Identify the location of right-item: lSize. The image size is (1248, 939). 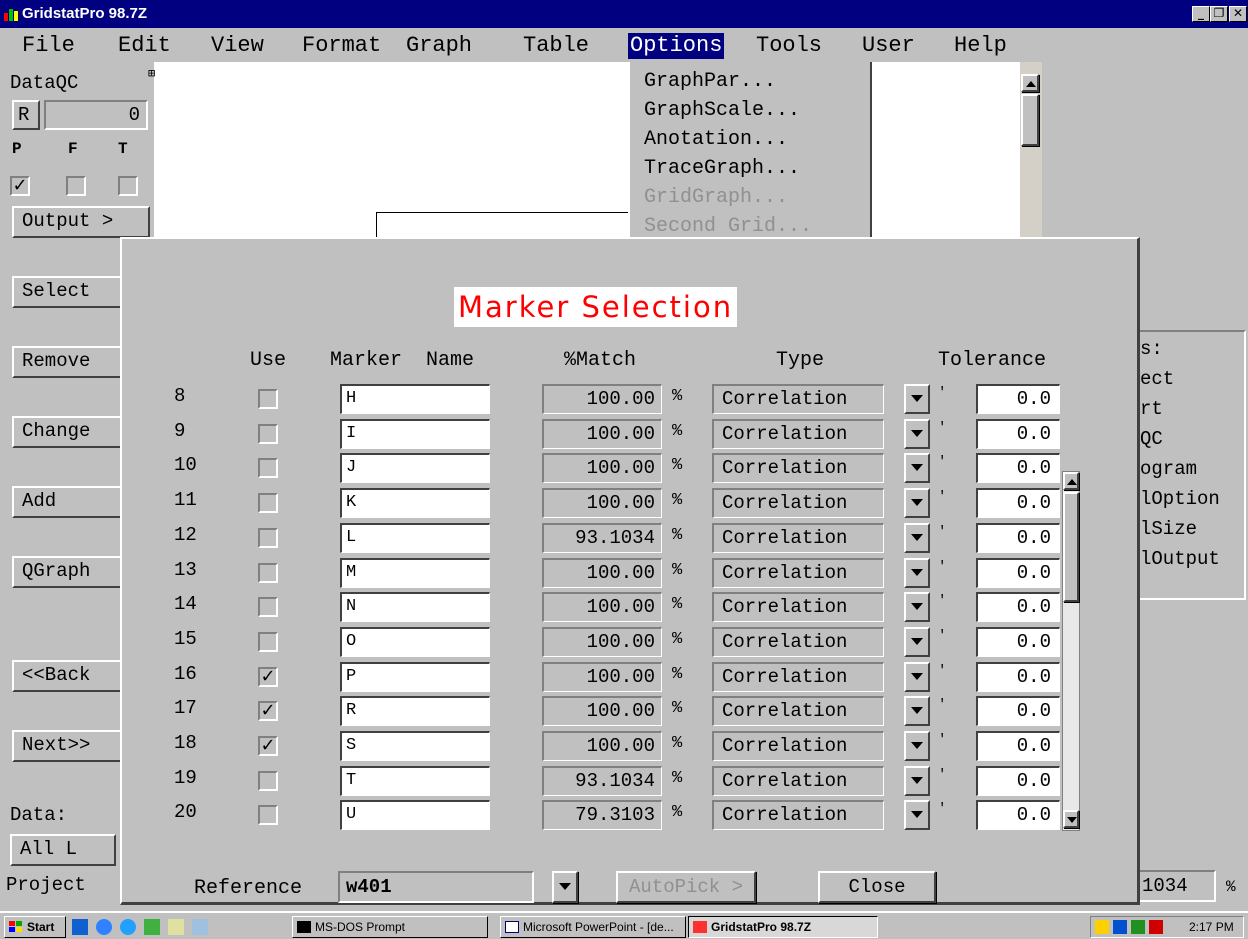
(1168, 529).